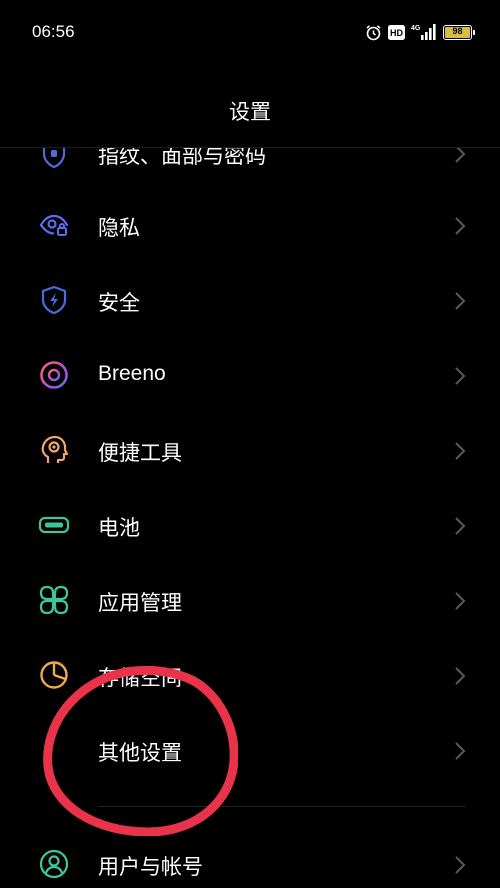 The width and height of the screenshot is (500, 888). I want to click on shield-icon, so click(54, 300).